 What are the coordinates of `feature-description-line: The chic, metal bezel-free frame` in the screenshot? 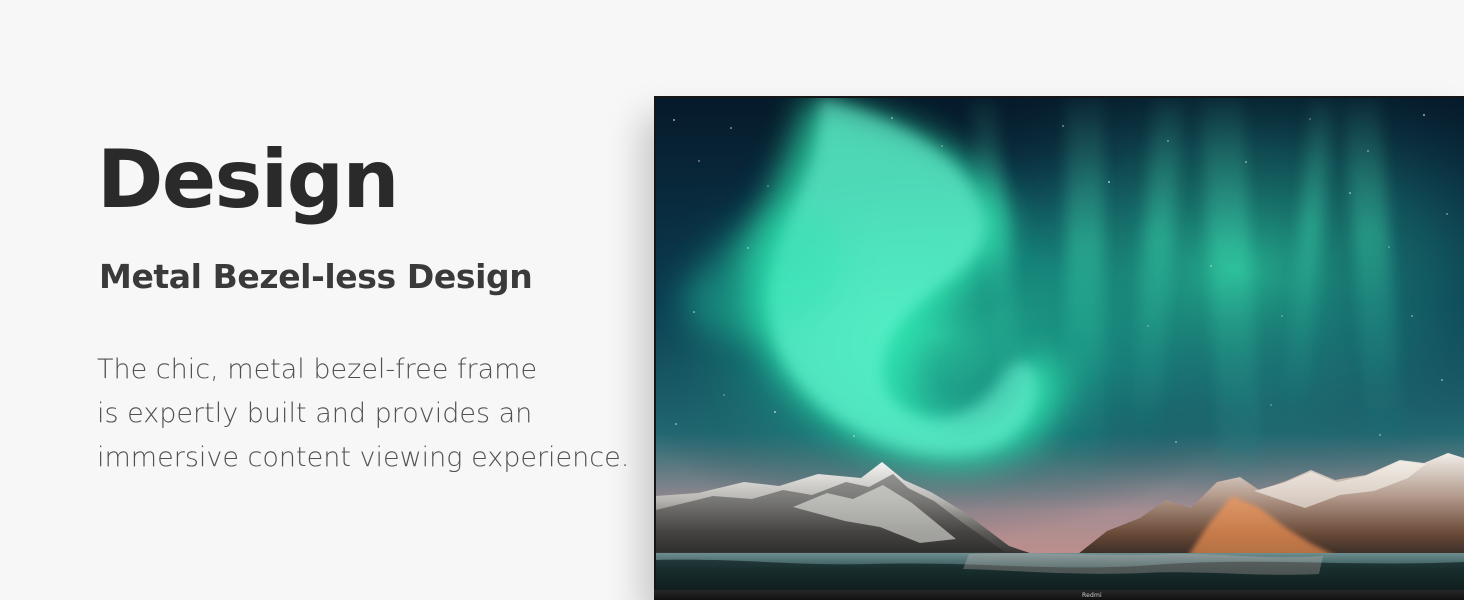 It's located at (317, 369).